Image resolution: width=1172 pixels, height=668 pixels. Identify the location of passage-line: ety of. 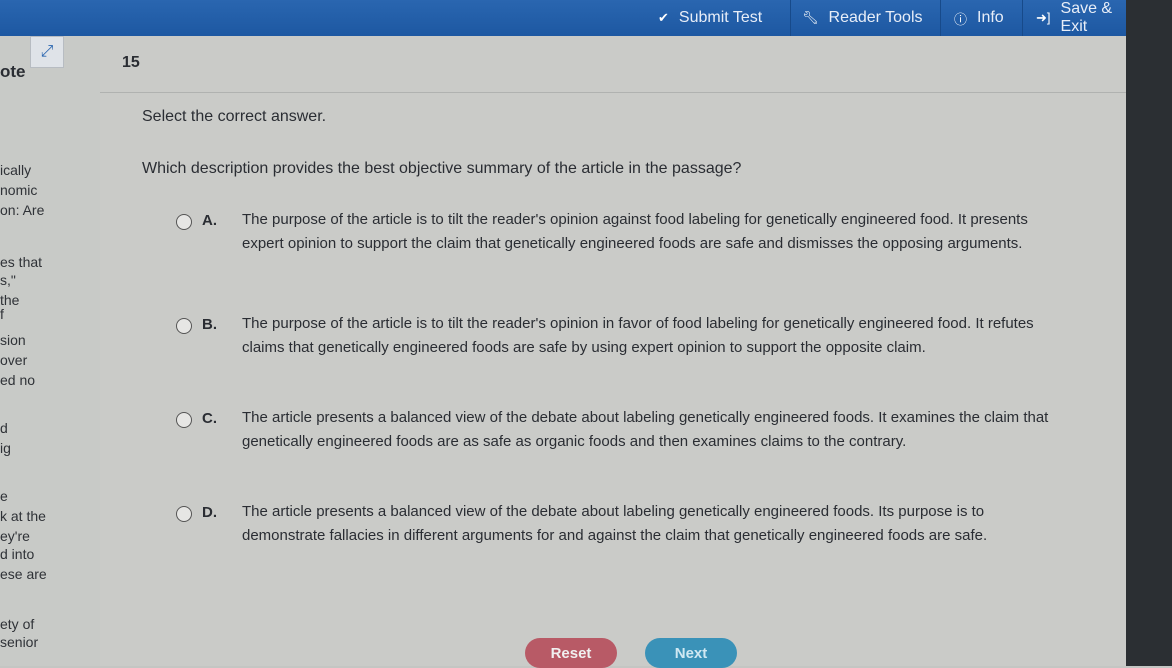
(17, 624).